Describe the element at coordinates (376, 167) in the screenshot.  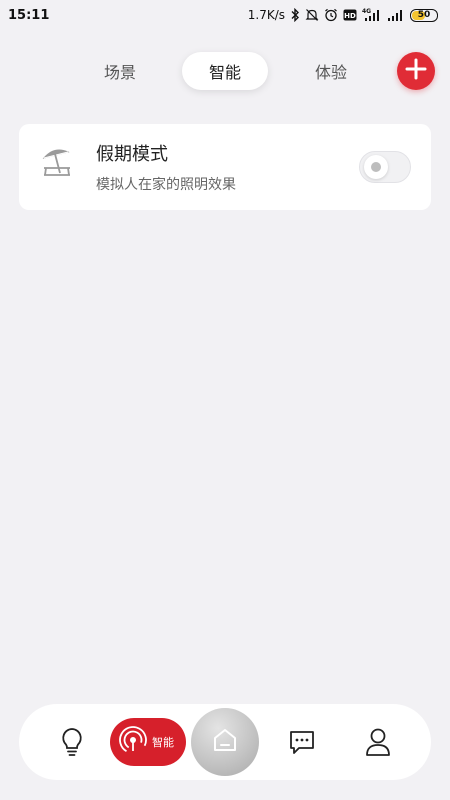
I see `toggle-knob` at that location.